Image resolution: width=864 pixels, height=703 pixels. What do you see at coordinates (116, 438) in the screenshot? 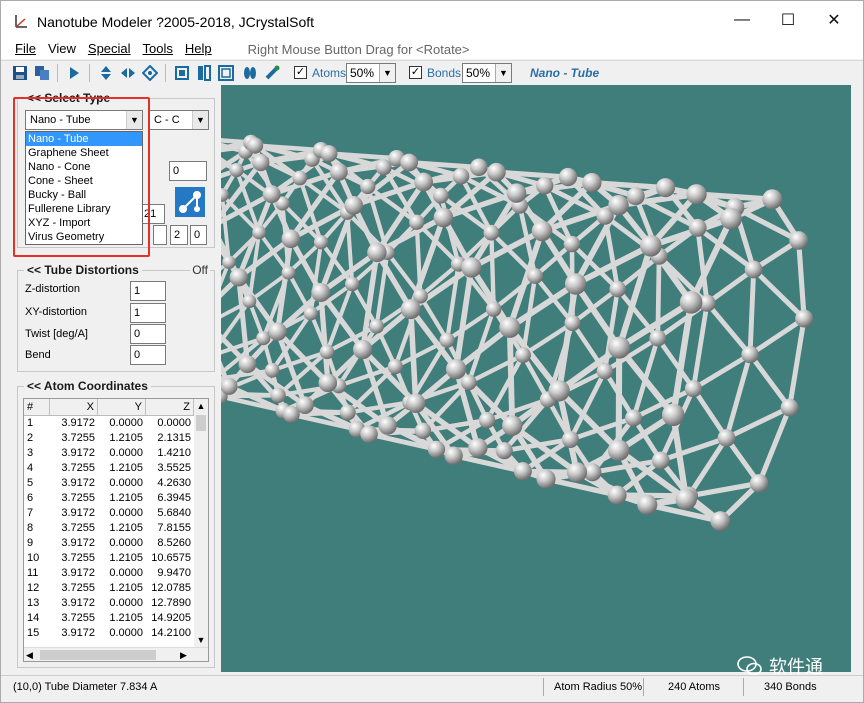
I see `table-row: 2 3.7255 1.2105 2.1315` at bounding box center [116, 438].